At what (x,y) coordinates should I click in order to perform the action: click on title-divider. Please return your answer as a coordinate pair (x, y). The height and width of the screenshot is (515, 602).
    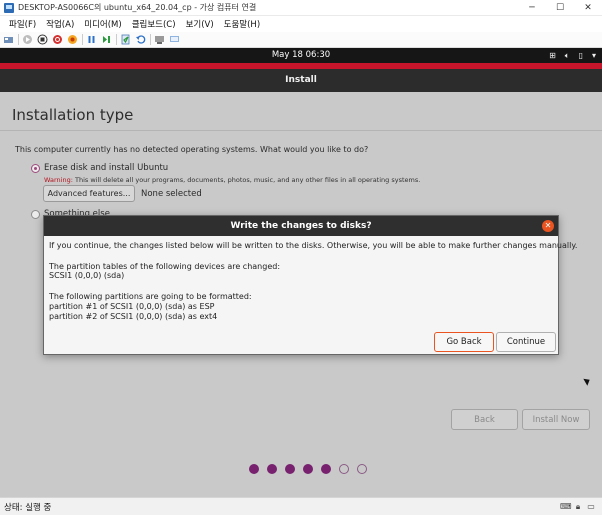
    Looking at the image, I should click on (301, 130).